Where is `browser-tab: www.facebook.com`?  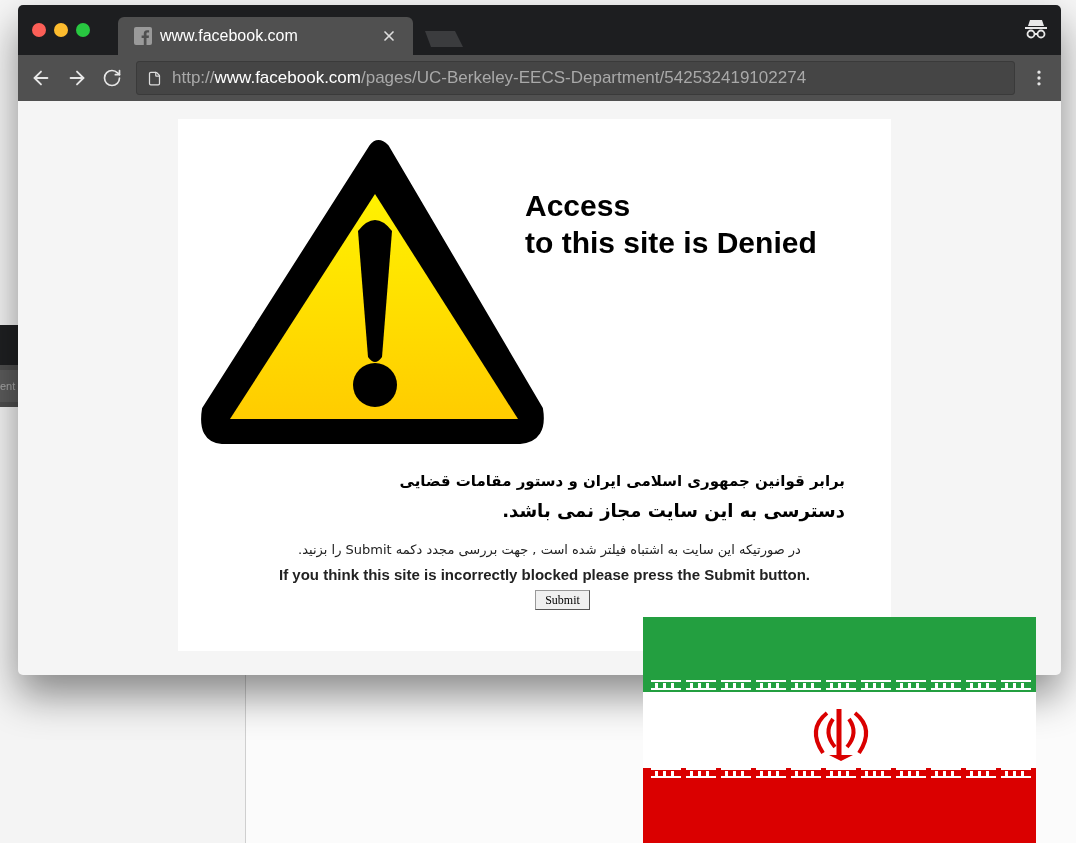 browser-tab: www.facebook.com is located at coordinates (265, 36).